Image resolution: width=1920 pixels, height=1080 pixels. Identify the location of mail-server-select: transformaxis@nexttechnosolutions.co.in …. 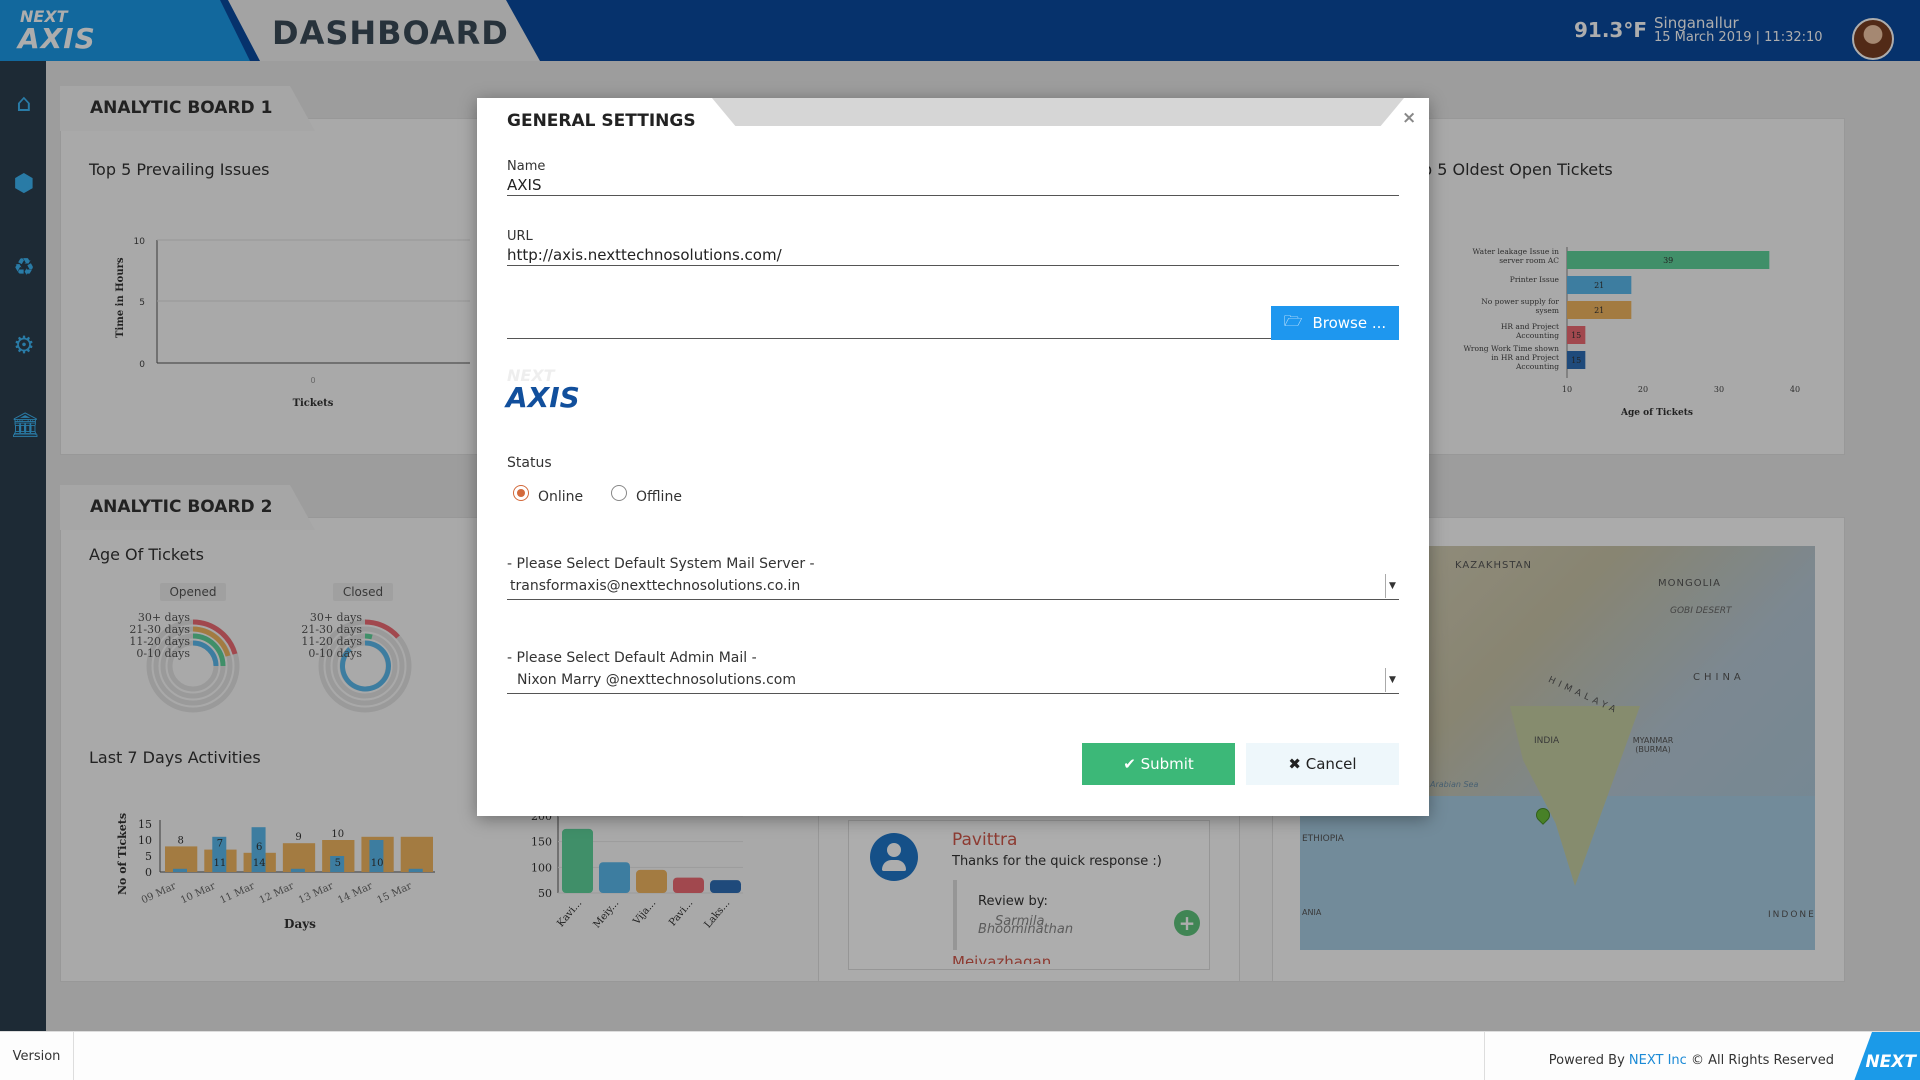
(953, 587).